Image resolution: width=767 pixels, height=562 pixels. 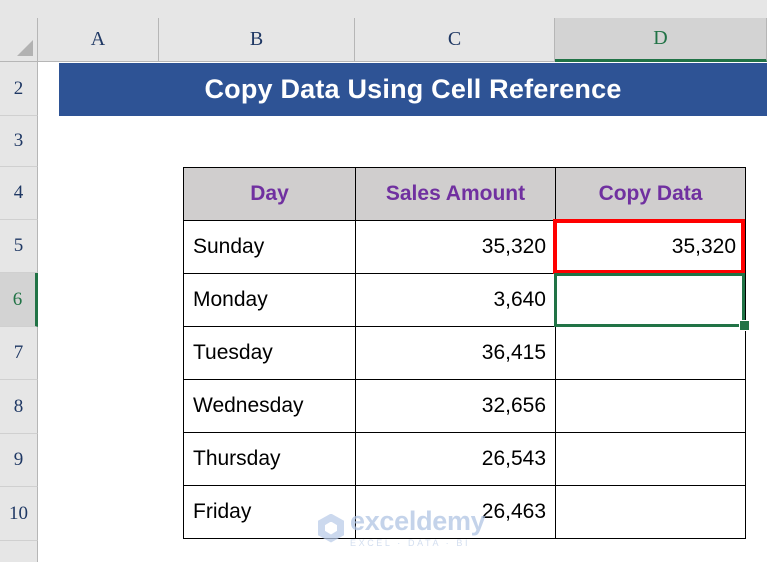 I want to click on cell-copy-friday, so click(x=650, y=512).